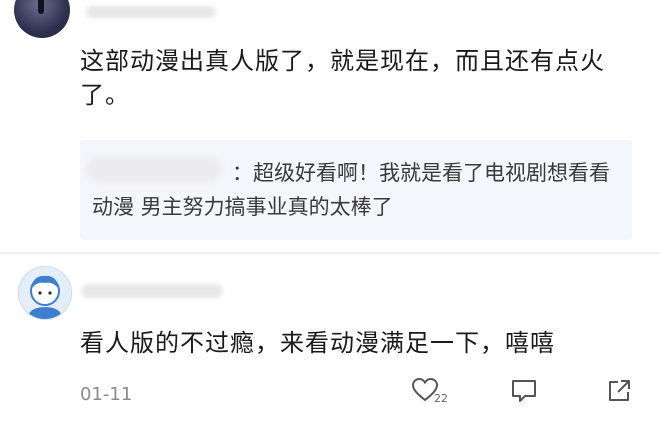 The image size is (660, 423). What do you see at coordinates (317, 343) in the screenshot?
I see `comment-text: 看人版的不过瘾，来看动漫满足一下，嘻嘻` at bounding box center [317, 343].